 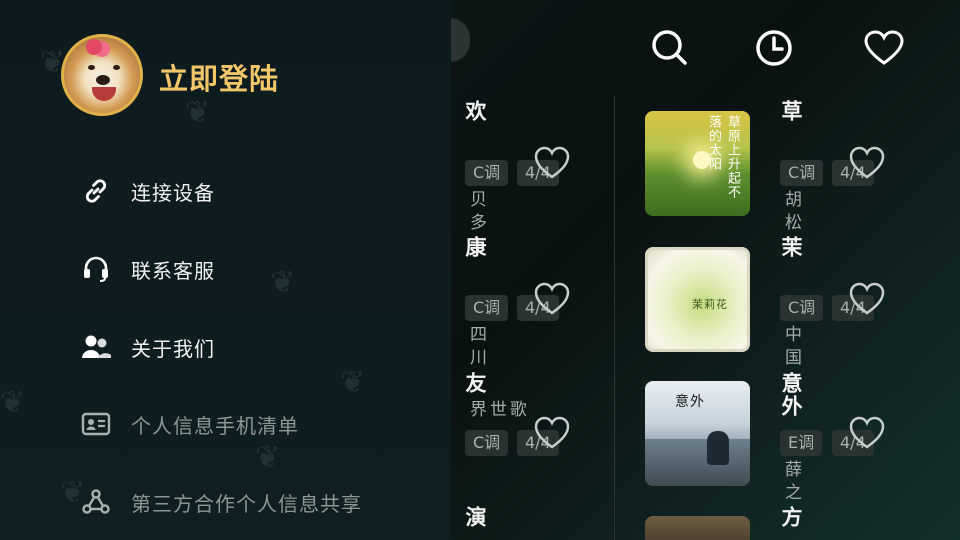 I want to click on menu-item-customer-service: 联系客服, so click(x=147, y=269).